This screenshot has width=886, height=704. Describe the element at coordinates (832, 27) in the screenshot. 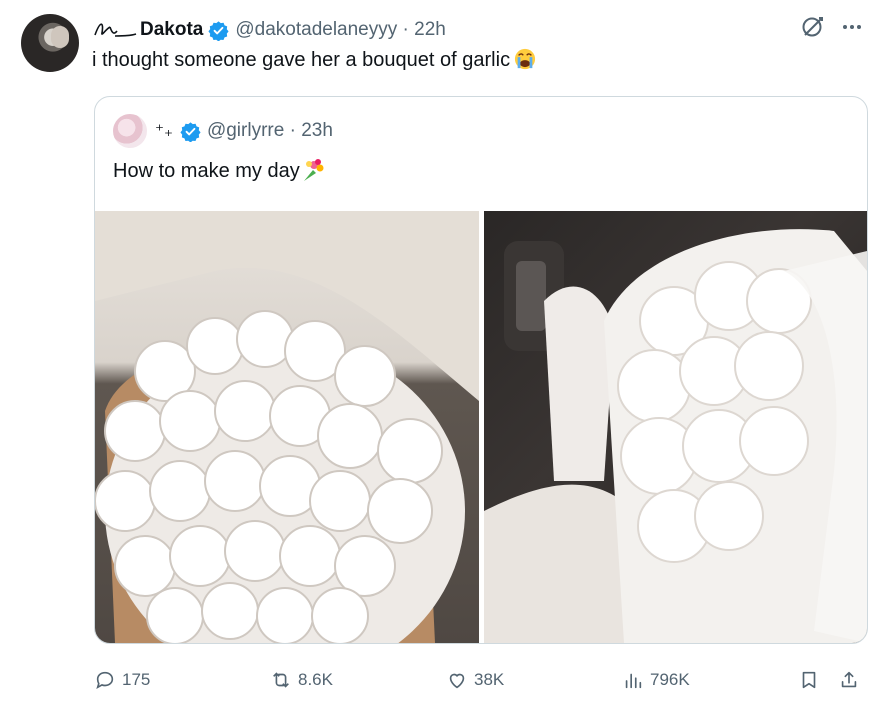

I see `top-actions` at that location.